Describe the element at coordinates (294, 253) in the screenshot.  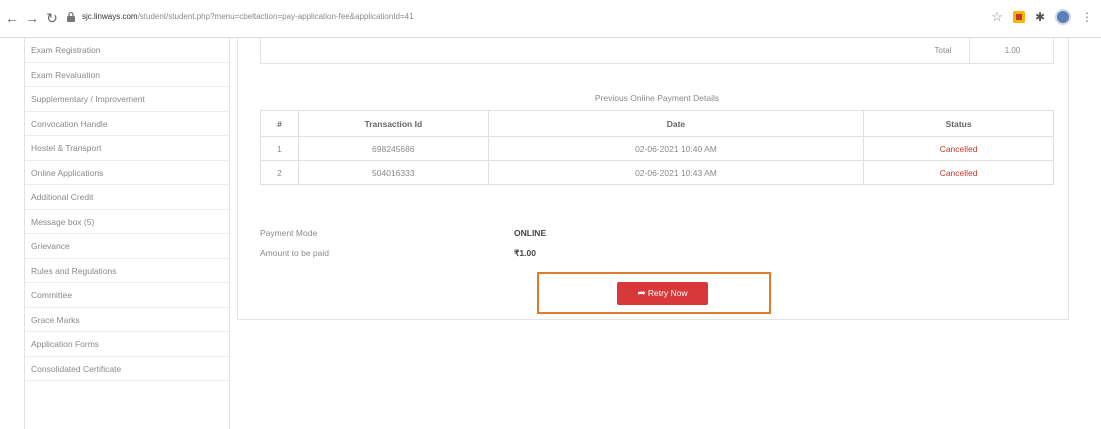
I see `amount-label: Amount to be paid` at that location.